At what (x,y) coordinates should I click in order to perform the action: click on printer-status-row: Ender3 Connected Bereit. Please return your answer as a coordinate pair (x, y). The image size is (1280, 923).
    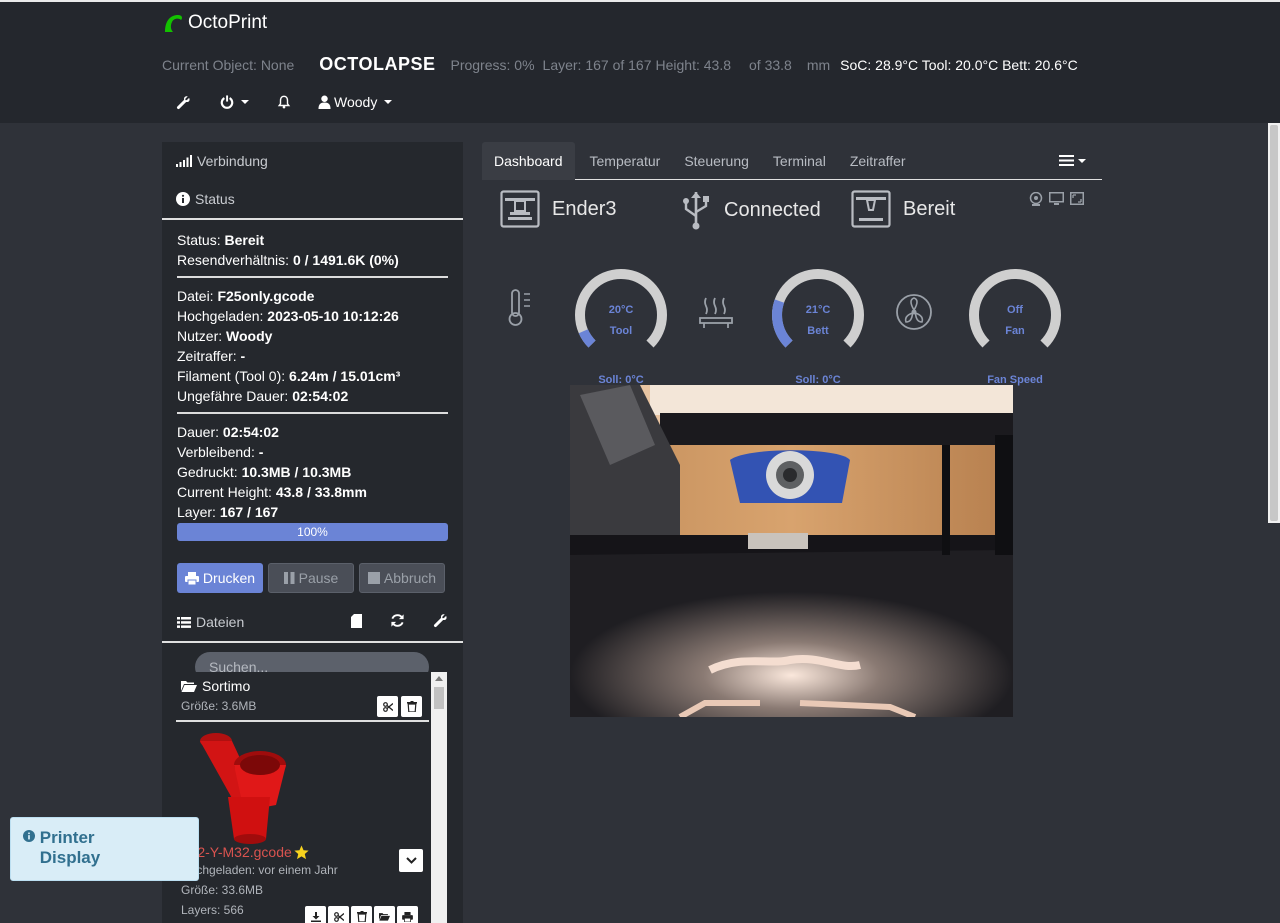
    Looking at the image, I should click on (792, 214).